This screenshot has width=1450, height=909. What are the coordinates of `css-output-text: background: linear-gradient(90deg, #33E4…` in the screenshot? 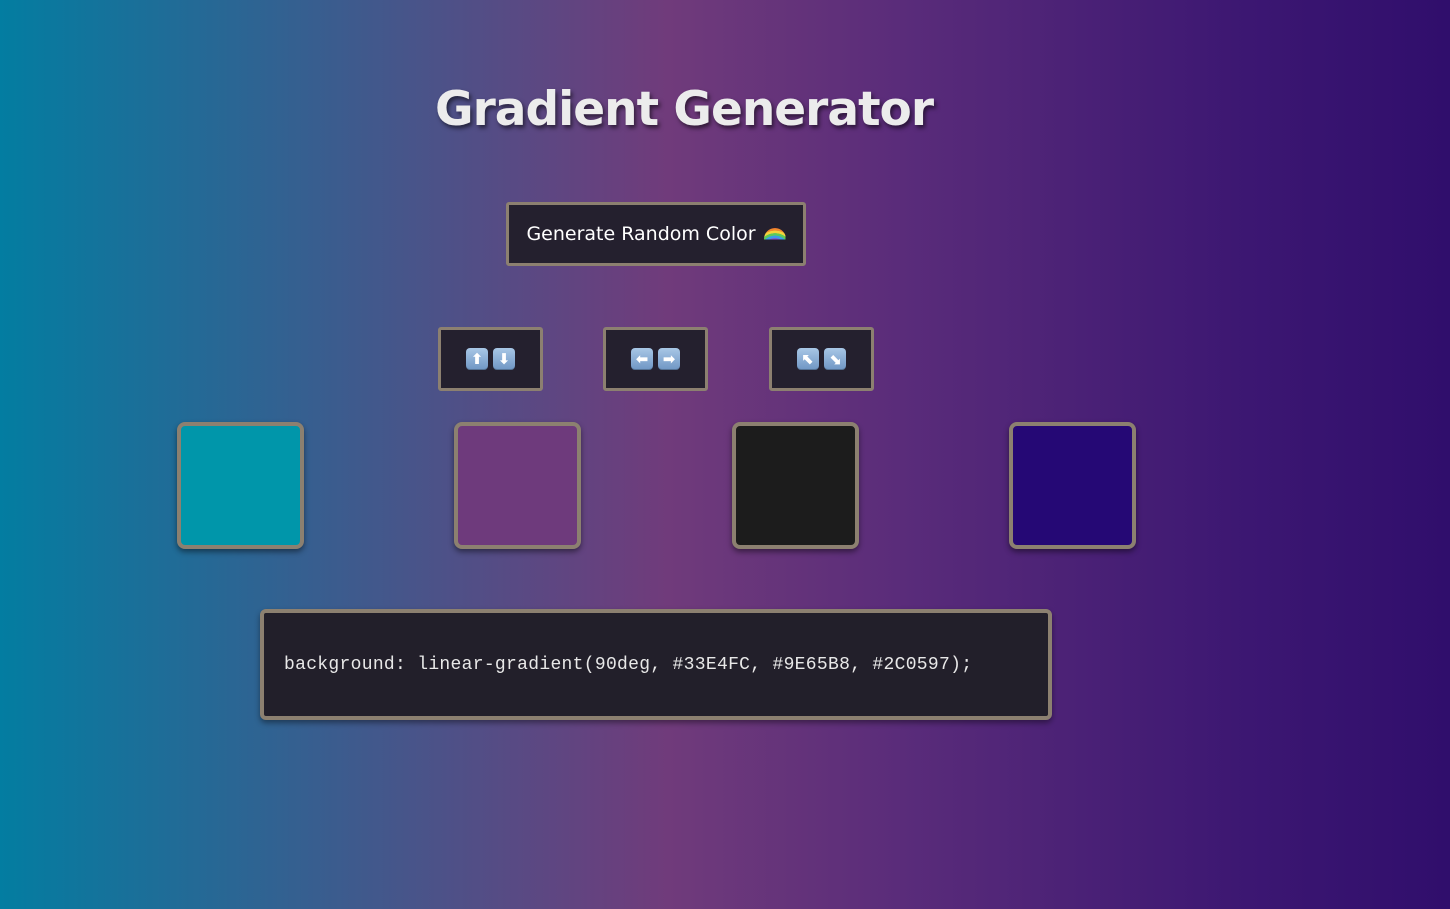 It's located at (628, 664).